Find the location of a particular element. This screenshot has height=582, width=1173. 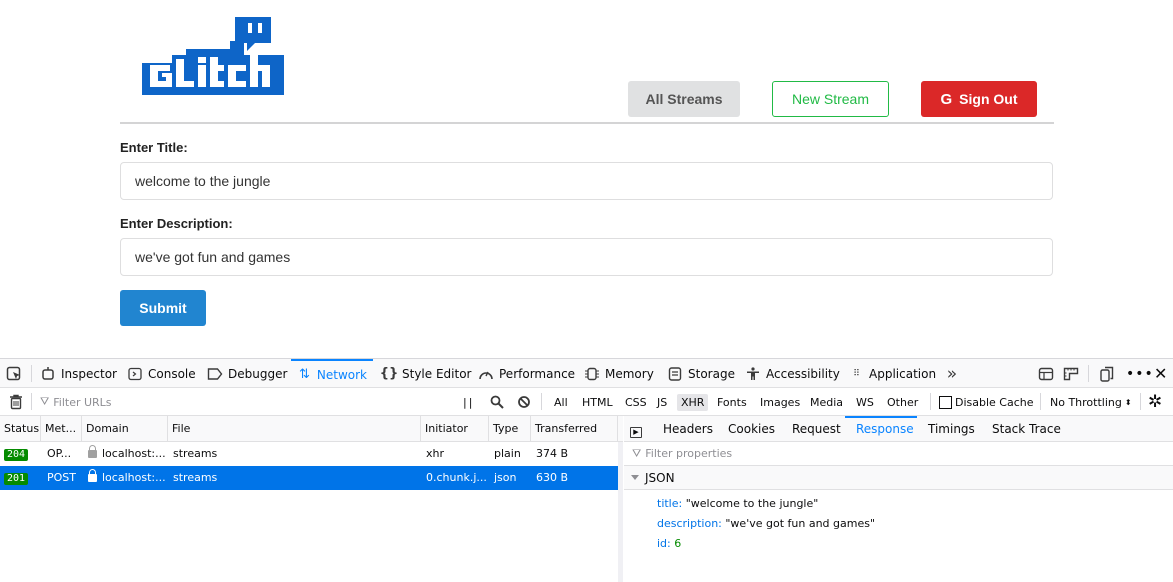

more-options-button: ••• is located at coordinates (1140, 373).